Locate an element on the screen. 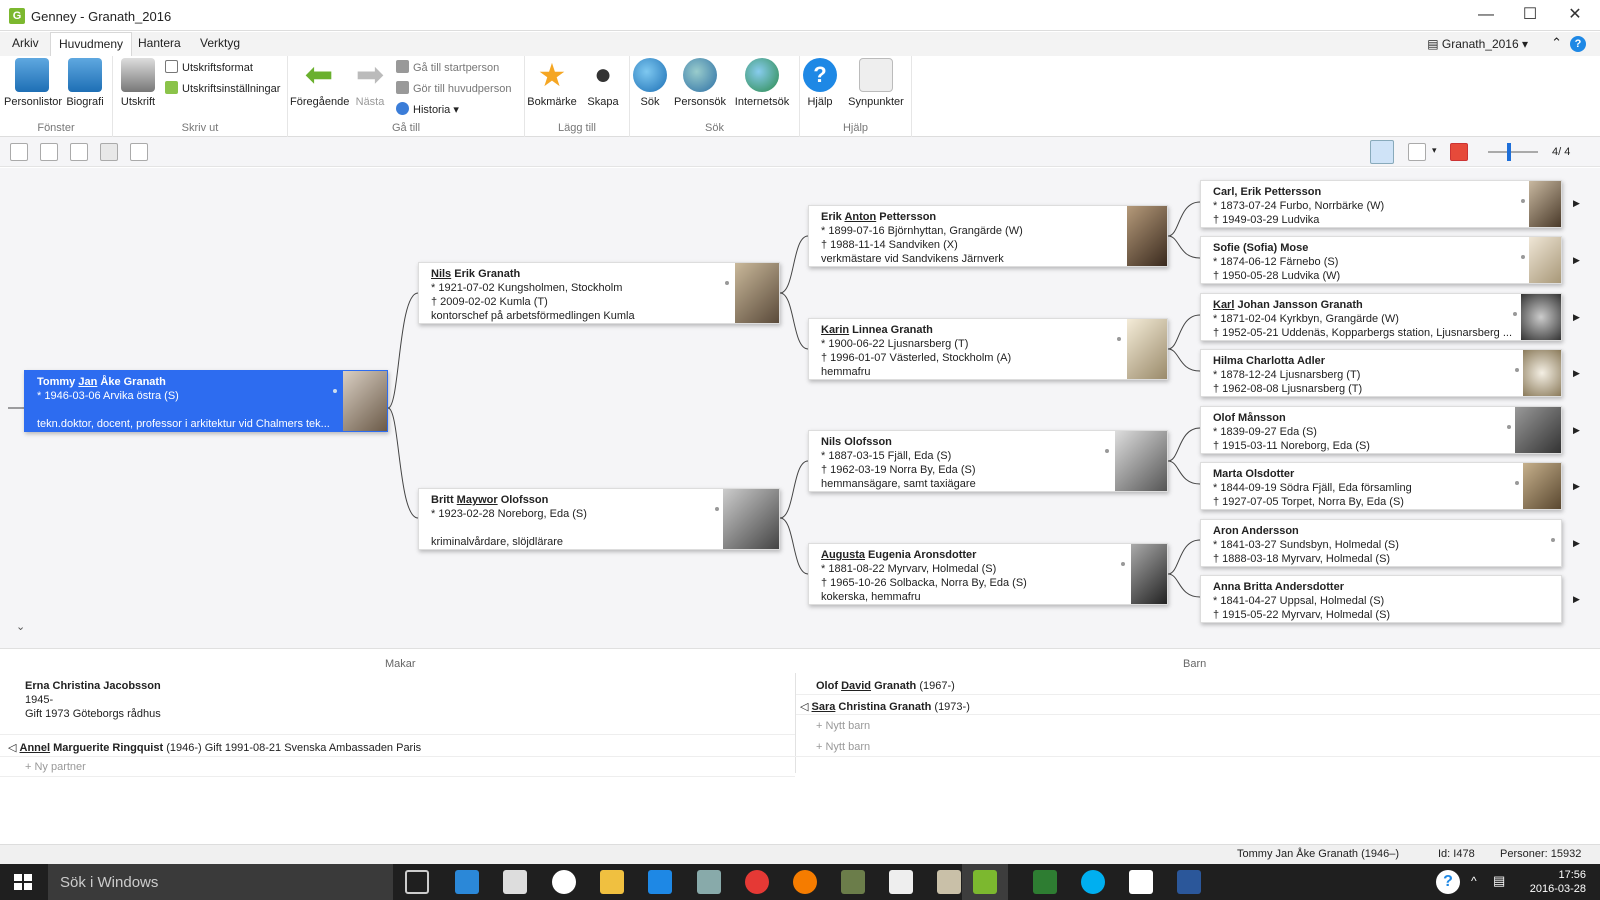 Image resolution: width=1600 pixels, height=900 pixels. view-descendants-icon is located at coordinates (49, 152).